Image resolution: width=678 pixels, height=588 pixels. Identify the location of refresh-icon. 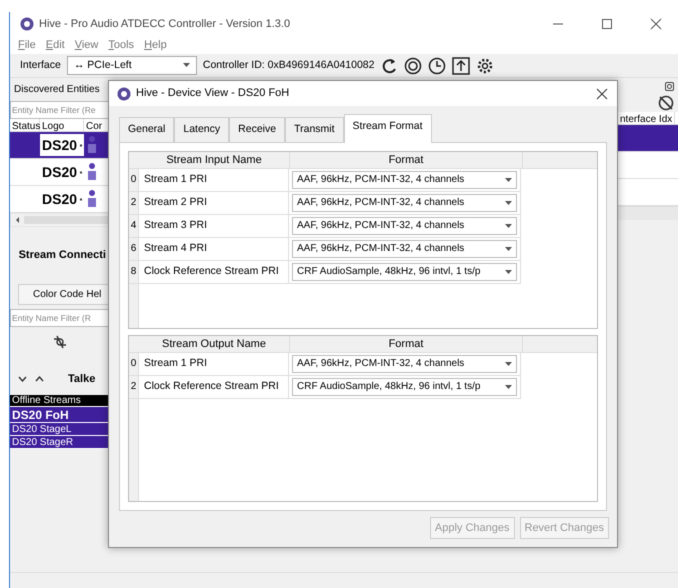
(389, 65).